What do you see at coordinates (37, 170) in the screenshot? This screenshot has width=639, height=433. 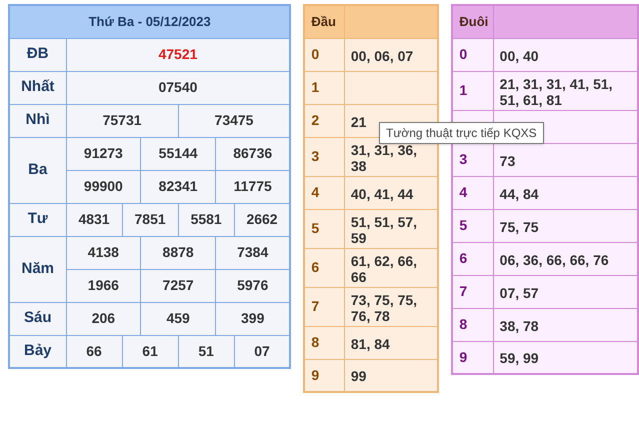 I see `prize-name: Ba` at bounding box center [37, 170].